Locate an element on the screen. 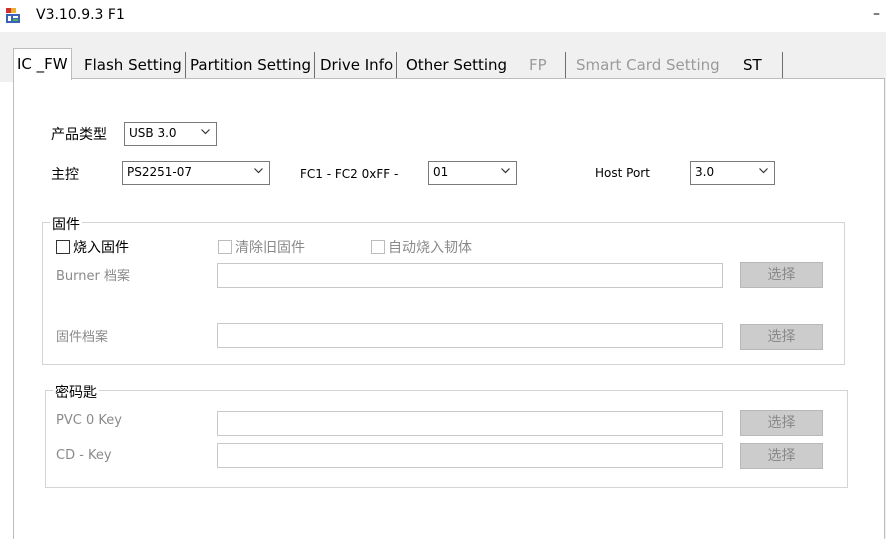 This screenshot has height=539, width=886. firmware-file-label: 固件档案 is located at coordinates (82, 337).